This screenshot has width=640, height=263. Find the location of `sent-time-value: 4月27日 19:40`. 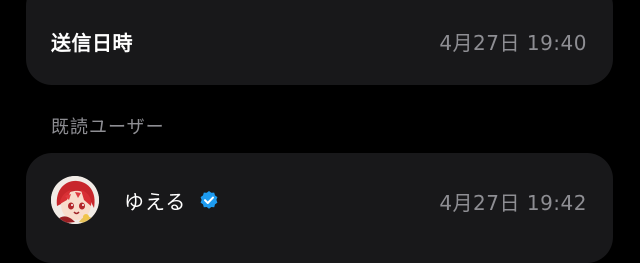

sent-time-value: 4月27日 19:40 is located at coordinates (513, 43).